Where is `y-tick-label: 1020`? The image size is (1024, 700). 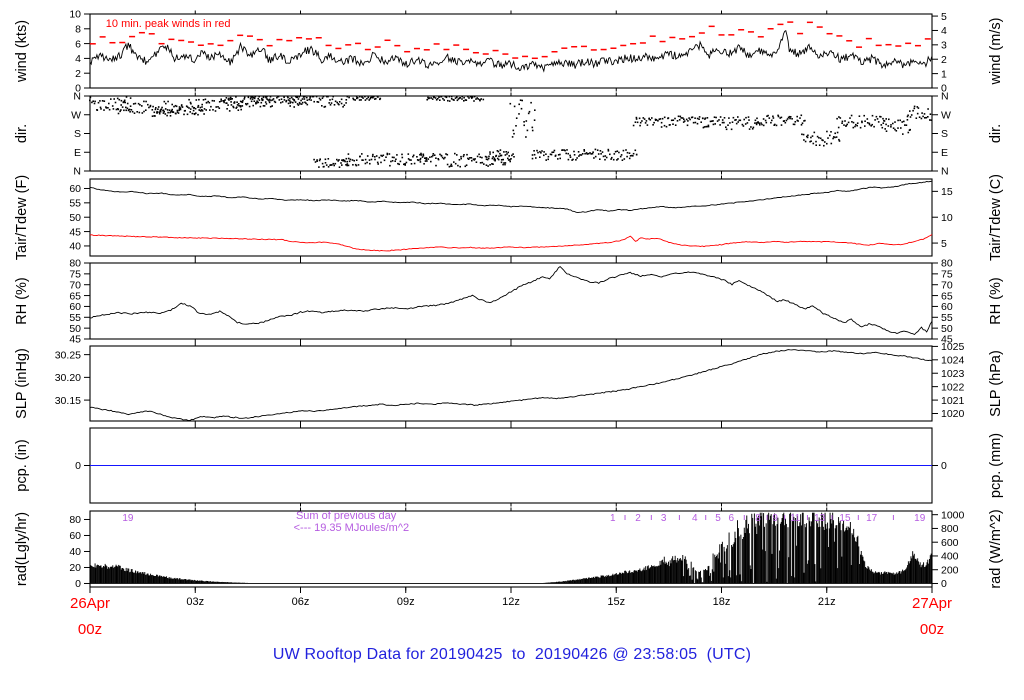
y-tick-label: 1020 is located at coordinates (953, 414).